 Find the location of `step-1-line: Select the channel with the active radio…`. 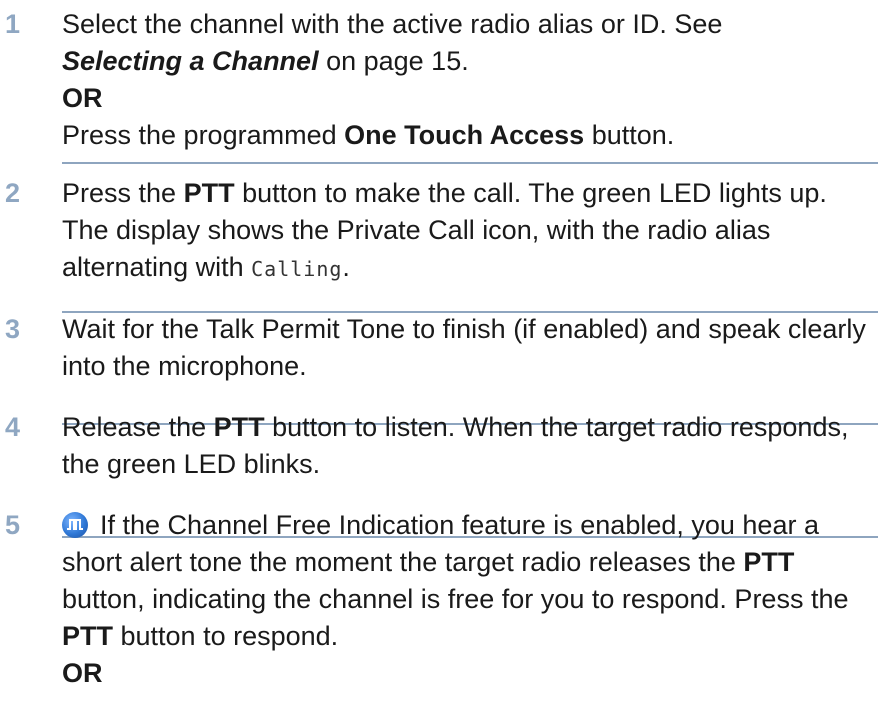

step-1-line: Select the channel with the active radio… is located at coordinates (468, 24).